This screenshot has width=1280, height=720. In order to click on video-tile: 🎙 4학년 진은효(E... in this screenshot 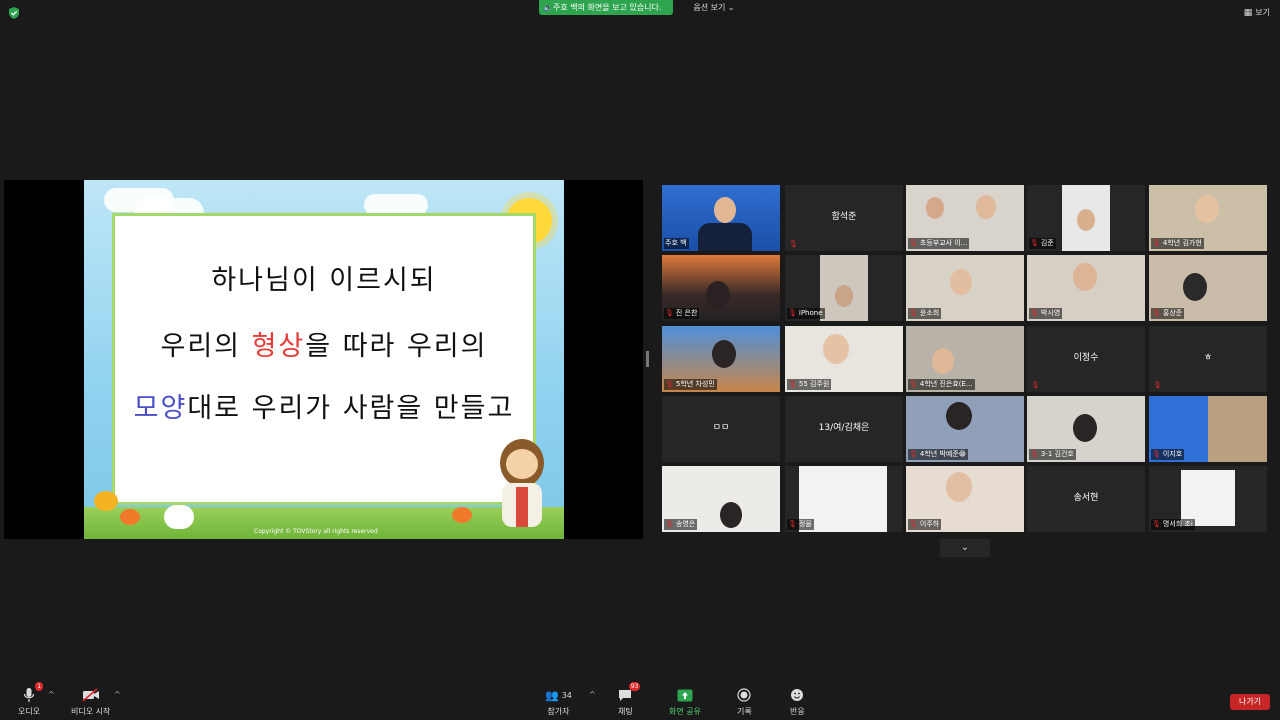, I will do `click(965, 359)`.